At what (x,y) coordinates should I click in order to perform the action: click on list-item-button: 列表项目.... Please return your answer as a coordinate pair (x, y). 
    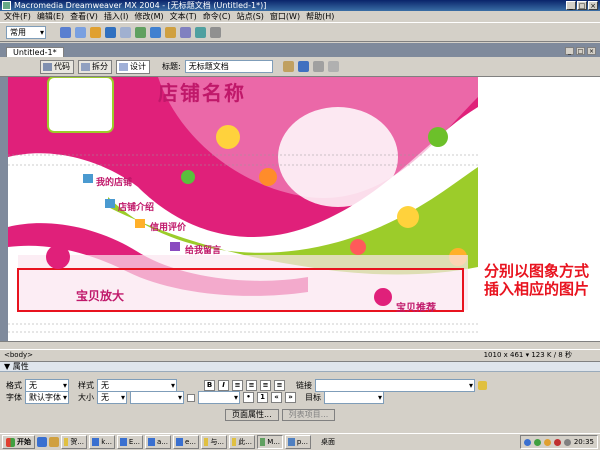
    Looking at the image, I should click on (308, 415).